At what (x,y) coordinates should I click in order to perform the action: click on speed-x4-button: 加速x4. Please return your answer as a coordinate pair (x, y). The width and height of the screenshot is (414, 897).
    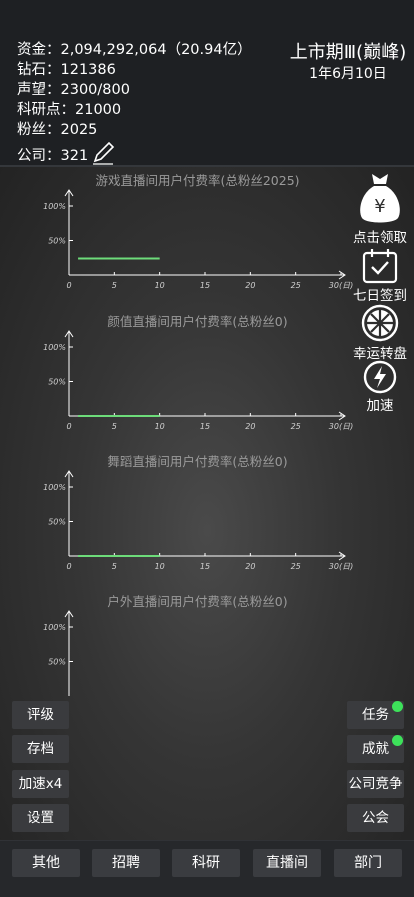
    Looking at the image, I should click on (40, 784).